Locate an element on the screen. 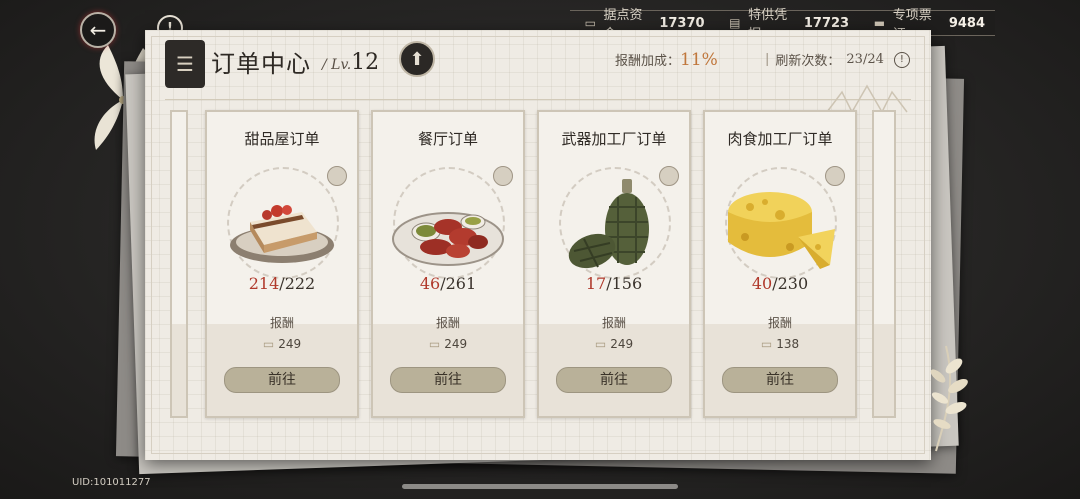  back-arrow-icon: ← is located at coordinates (98, 30).